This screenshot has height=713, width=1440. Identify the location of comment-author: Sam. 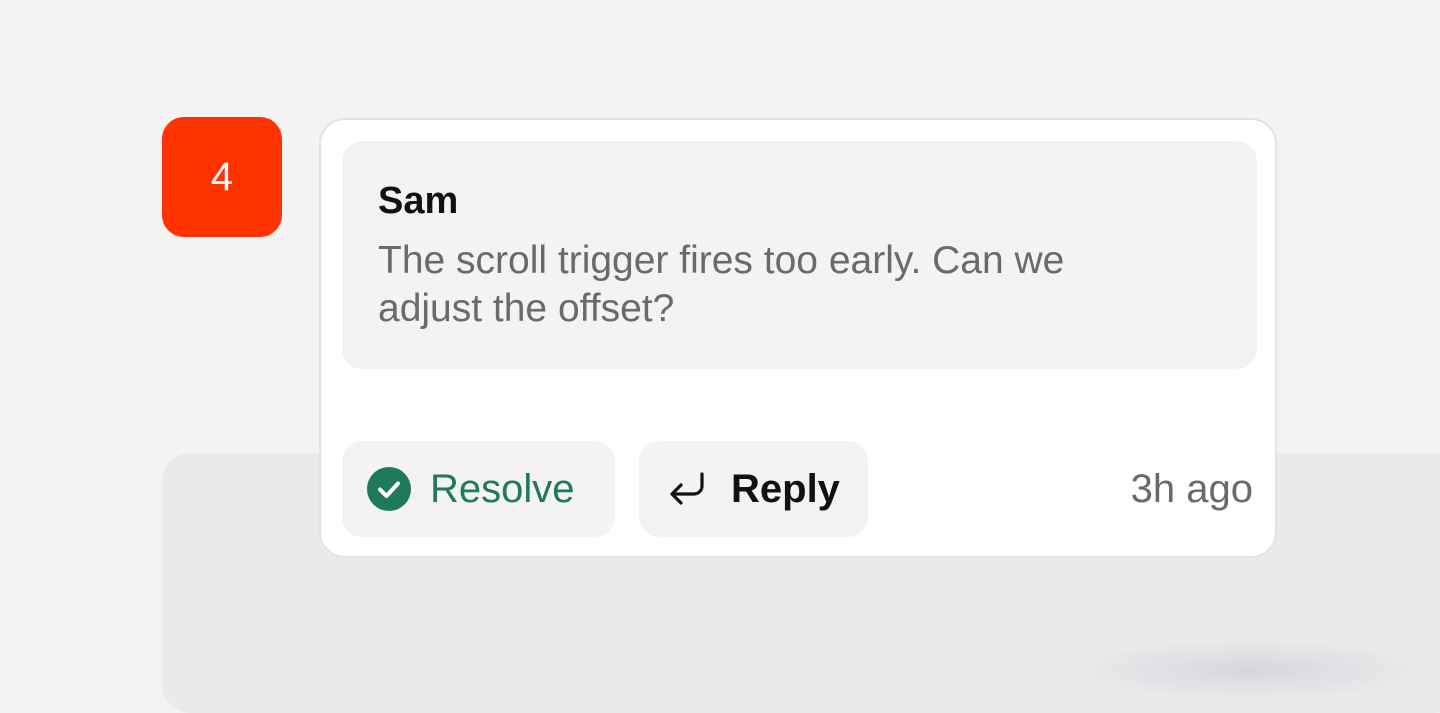
(418, 201).